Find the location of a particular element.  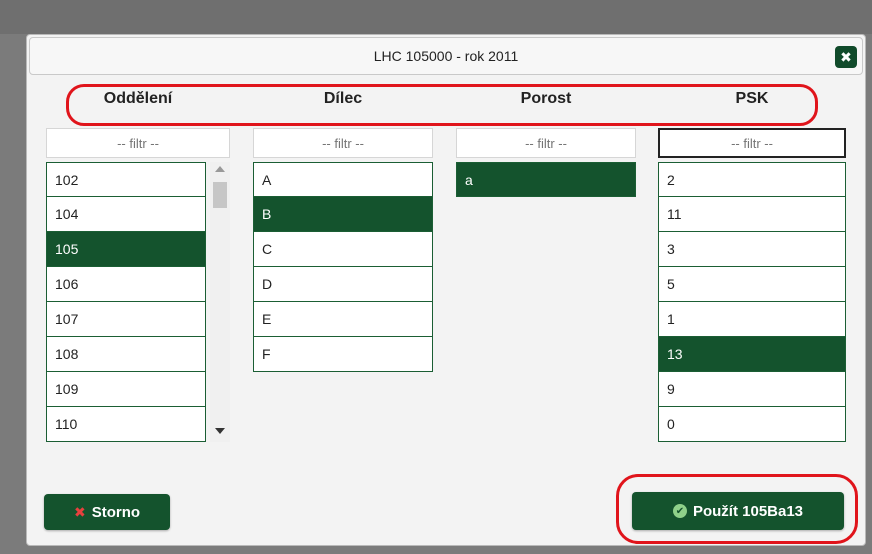

list-item-oddeleni: 108 is located at coordinates (126, 354).